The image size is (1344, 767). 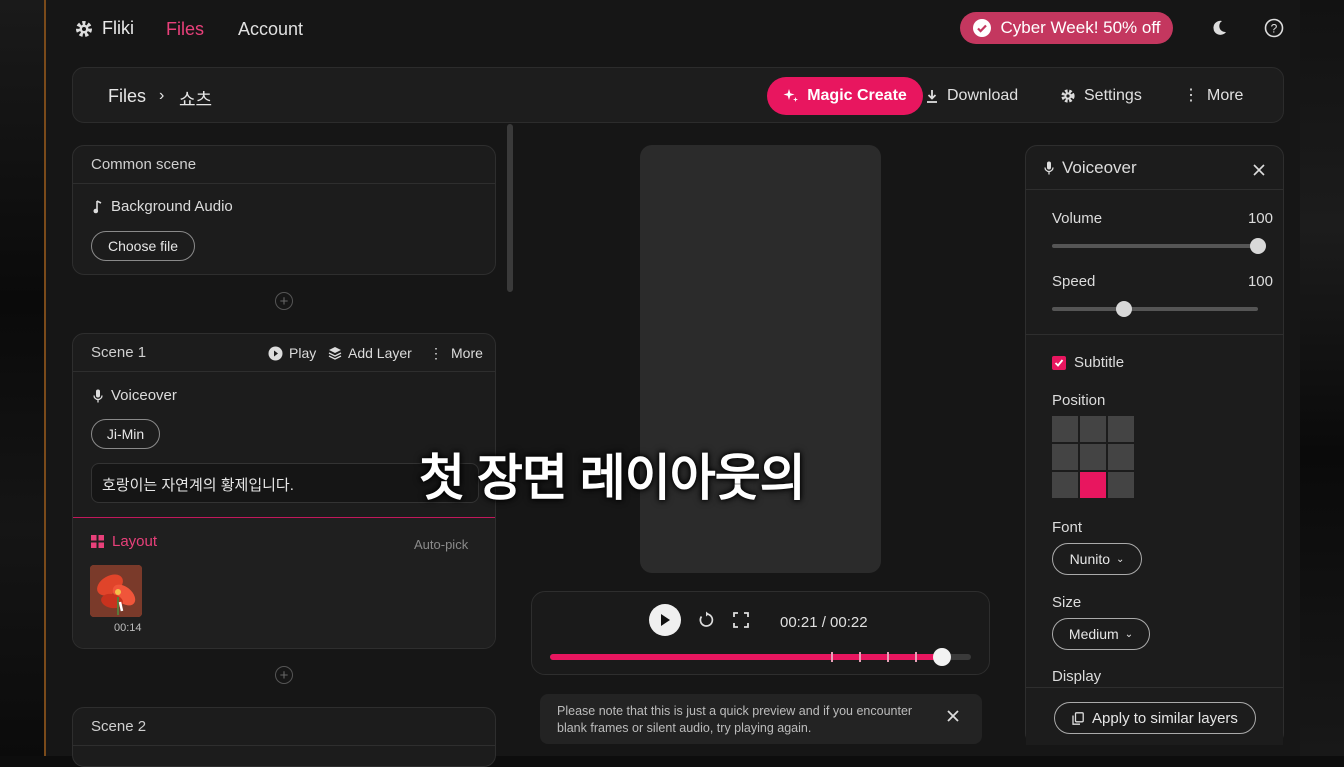 I want to click on add-layer-button: Add Layer, so click(x=370, y=353).